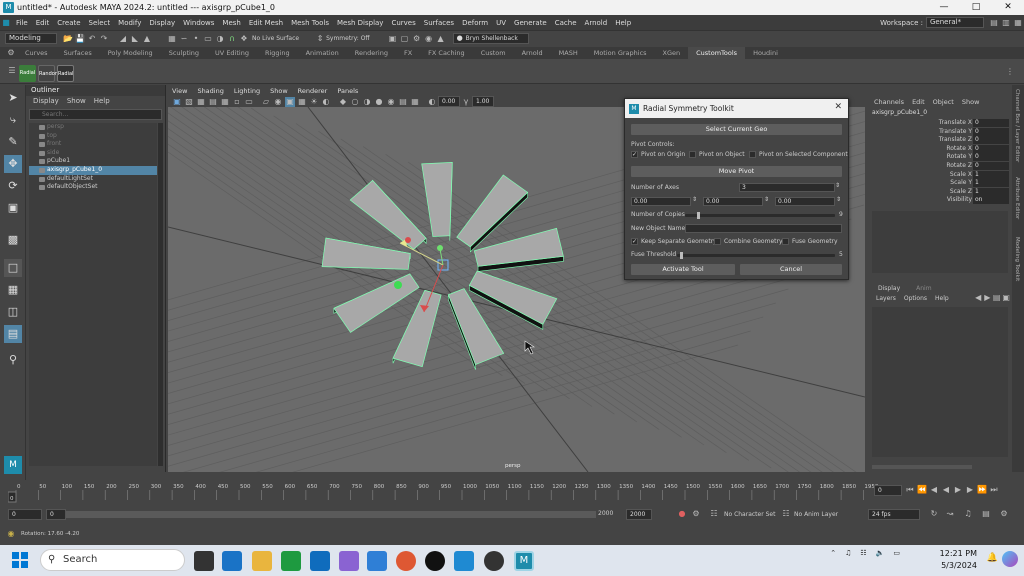 This screenshot has width=1024, height=576. Describe the element at coordinates (991, 191) in the screenshot. I see `channel-value: 1` at that location.